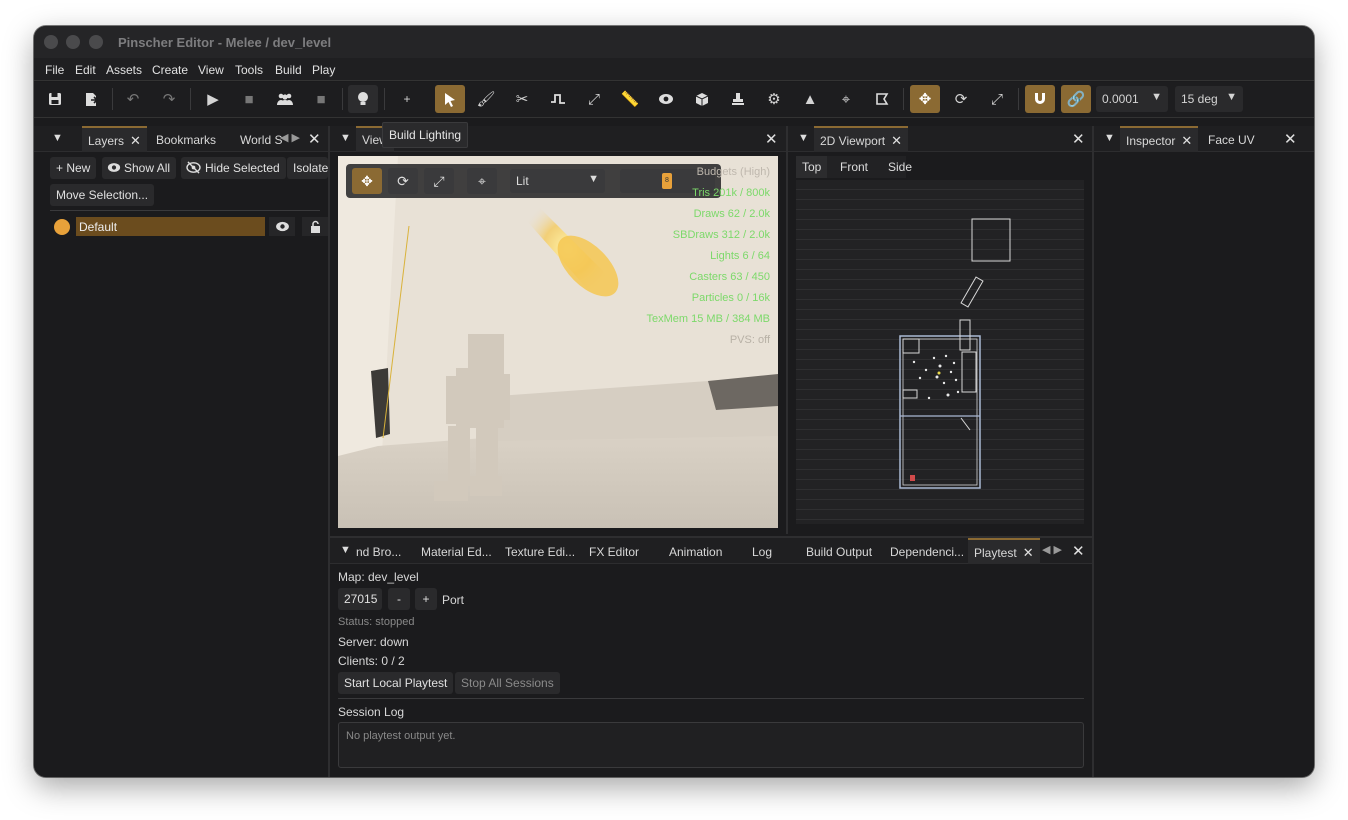  Describe the element at coordinates (1132, 99) in the screenshot. I see `grid-snap-dropdown: 0.0001 ▼` at that location.